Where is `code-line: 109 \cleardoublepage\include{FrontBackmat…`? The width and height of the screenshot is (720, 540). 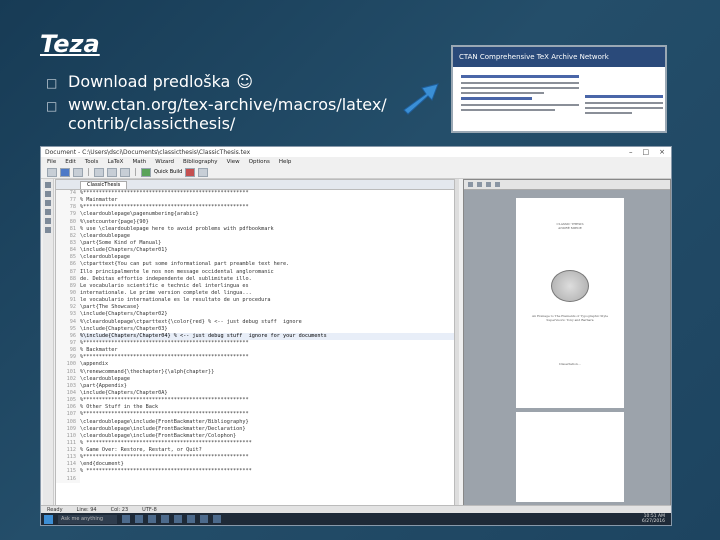
code-line: 109 \cleardoublepage\include{FrontBackmat… is located at coordinates (255, 429).